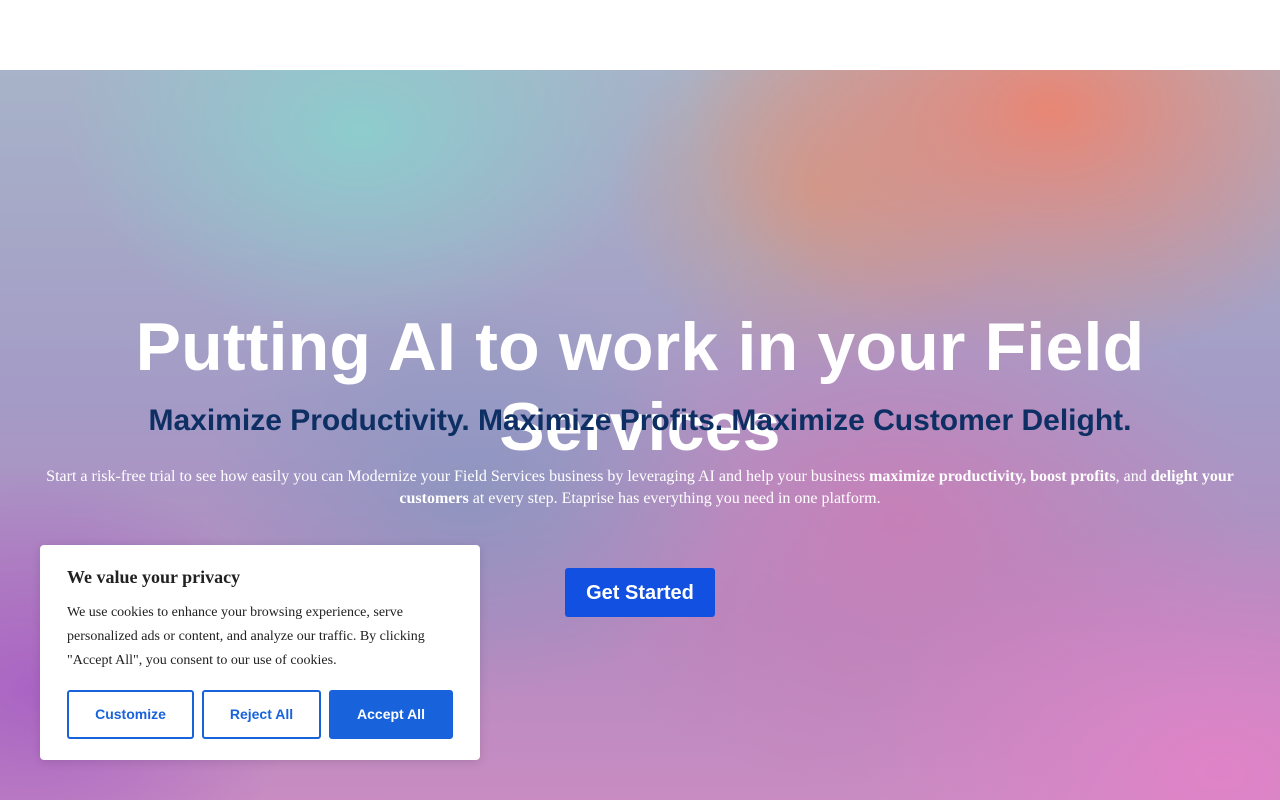 The height and width of the screenshot is (800, 1280). What do you see at coordinates (992, 476) in the screenshot?
I see `description-highlight: maximize productivity, boost profits` at bounding box center [992, 476].